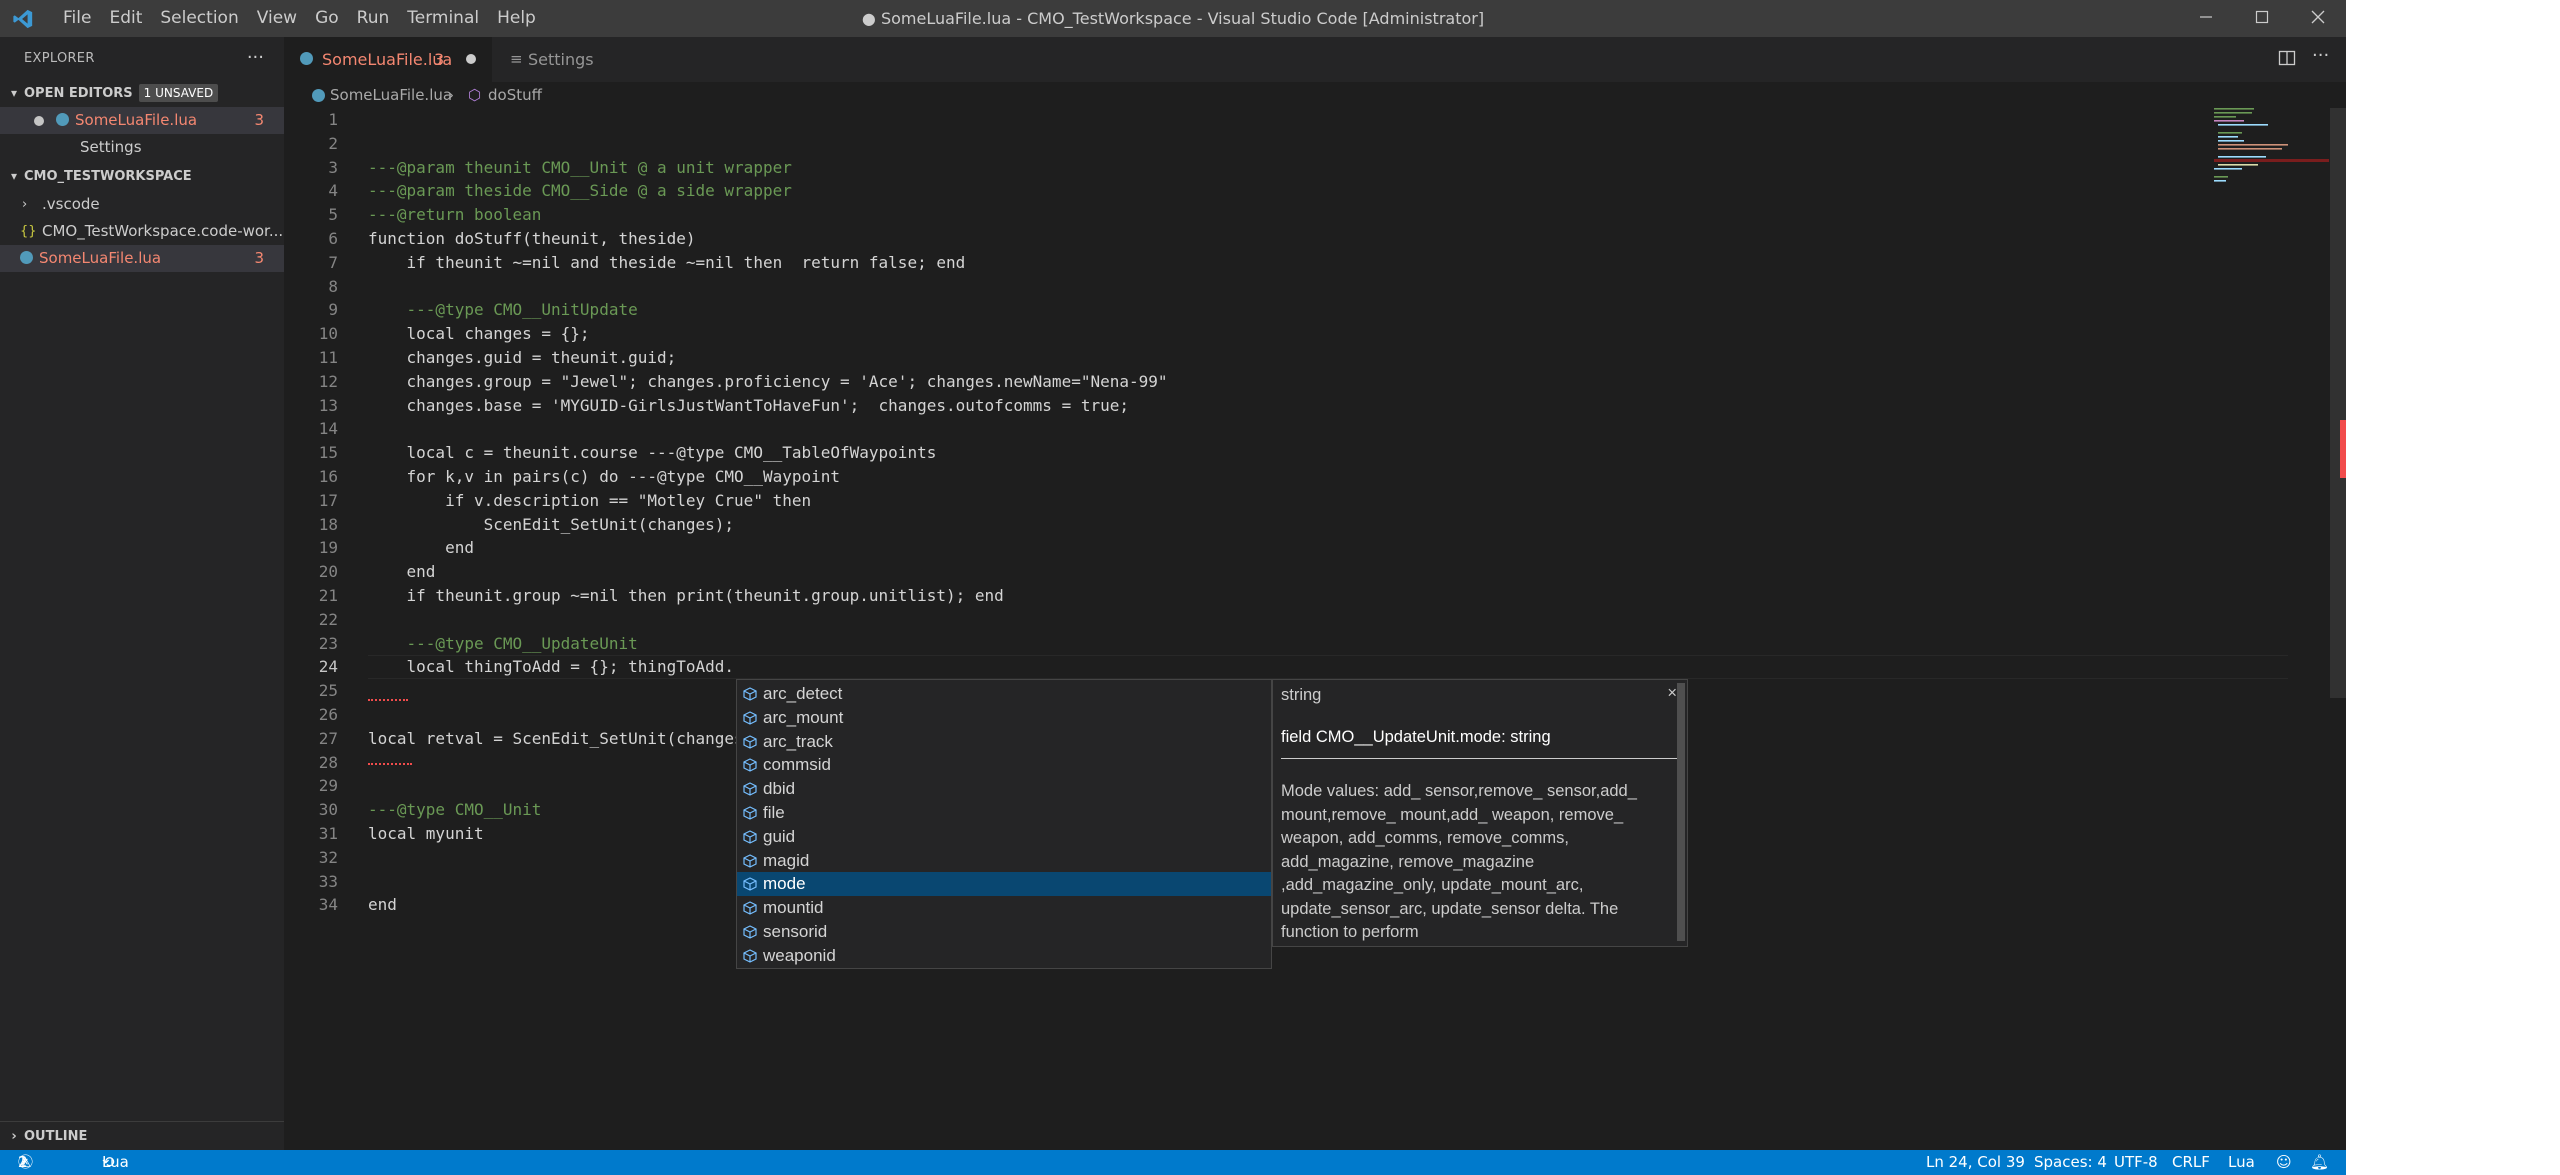  What do you see at coordinates (1681, 812) in the screenshot?
I see `details-scrollbar` at bounding box center [1681, 812].